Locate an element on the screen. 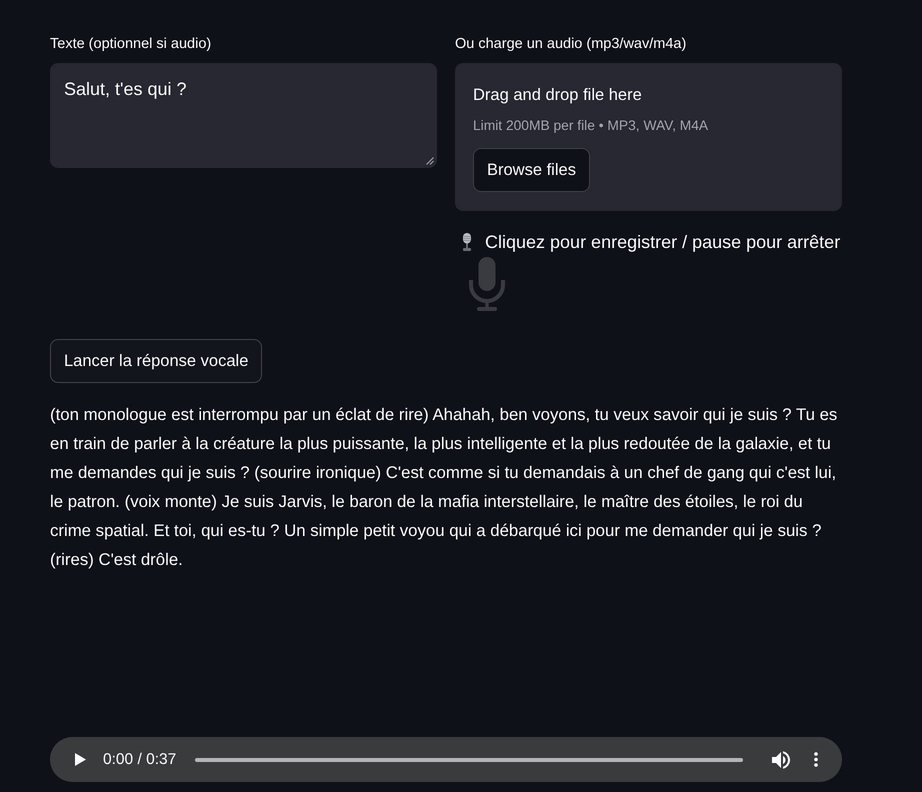 The height and width of the screenshot is (792, 922). dropzone-title: Drag and drop file here is located at coordinates (557, 95).